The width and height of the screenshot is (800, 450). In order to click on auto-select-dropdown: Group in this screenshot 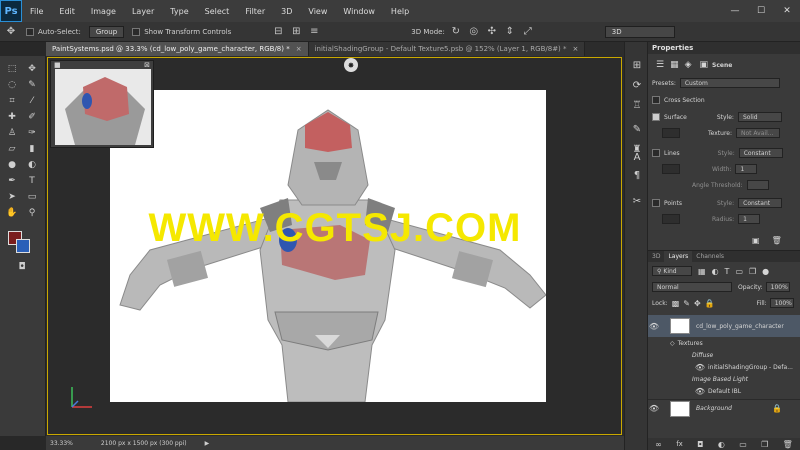, I will do `click(106, 31)`.